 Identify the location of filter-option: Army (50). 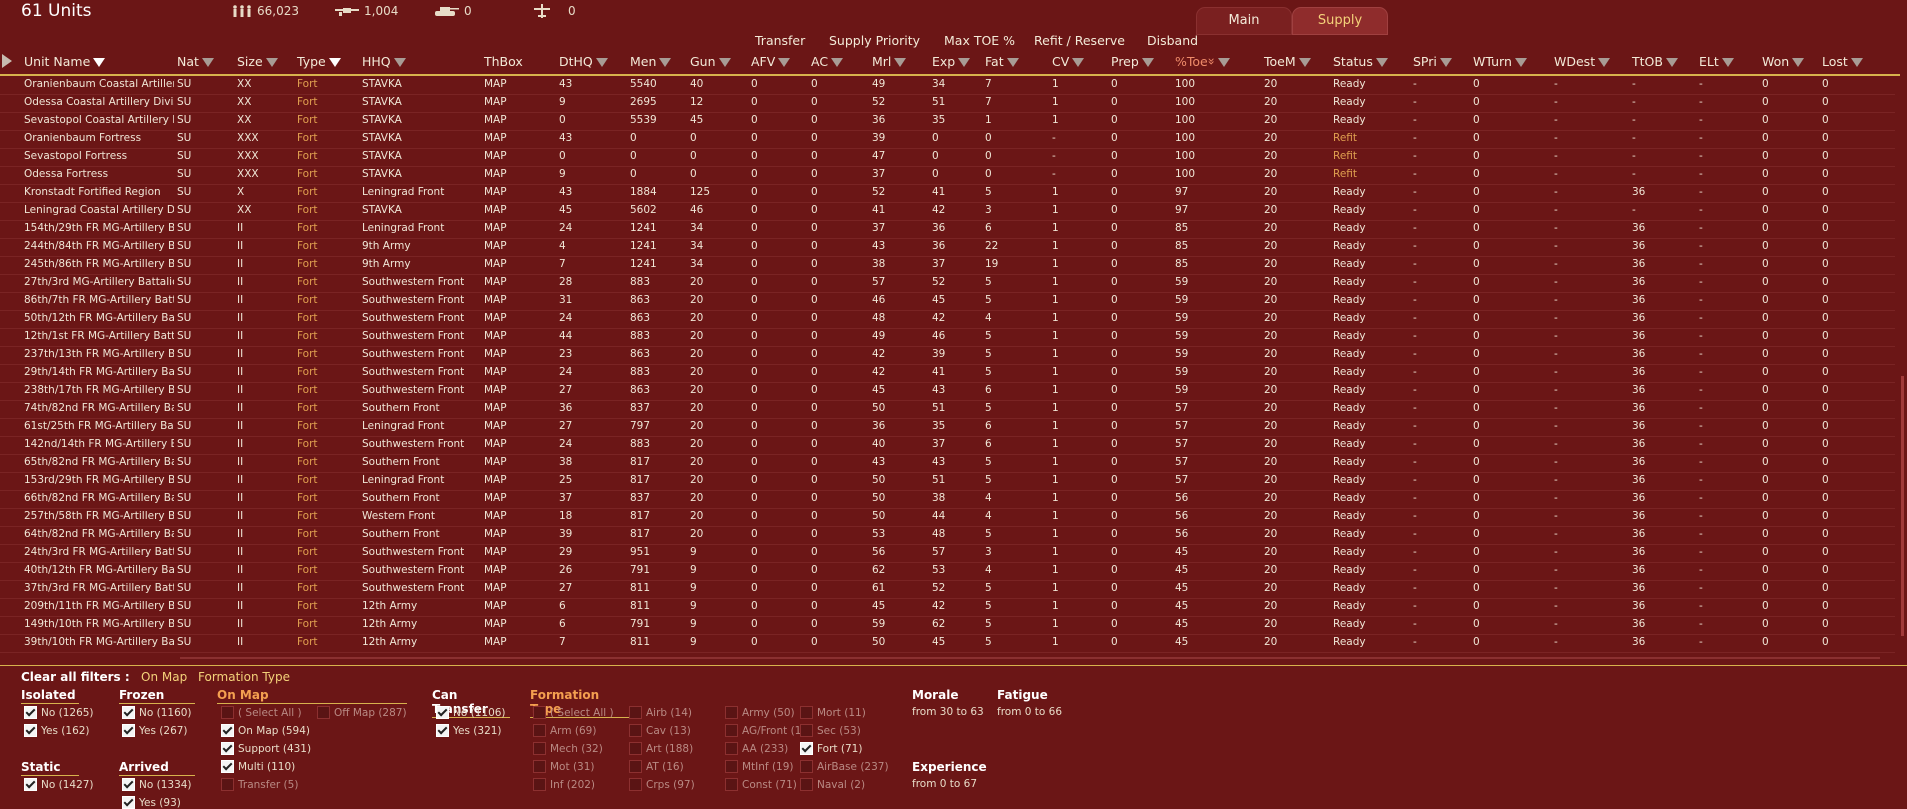
(760, 712).